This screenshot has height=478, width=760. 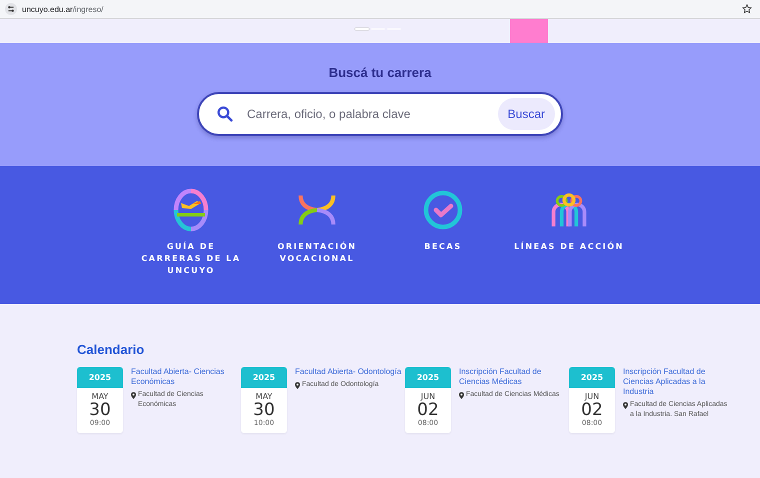 I want to click on event-title-link: Facultad Abierta- Ciencias Económicas, so click(x=185, y=377).